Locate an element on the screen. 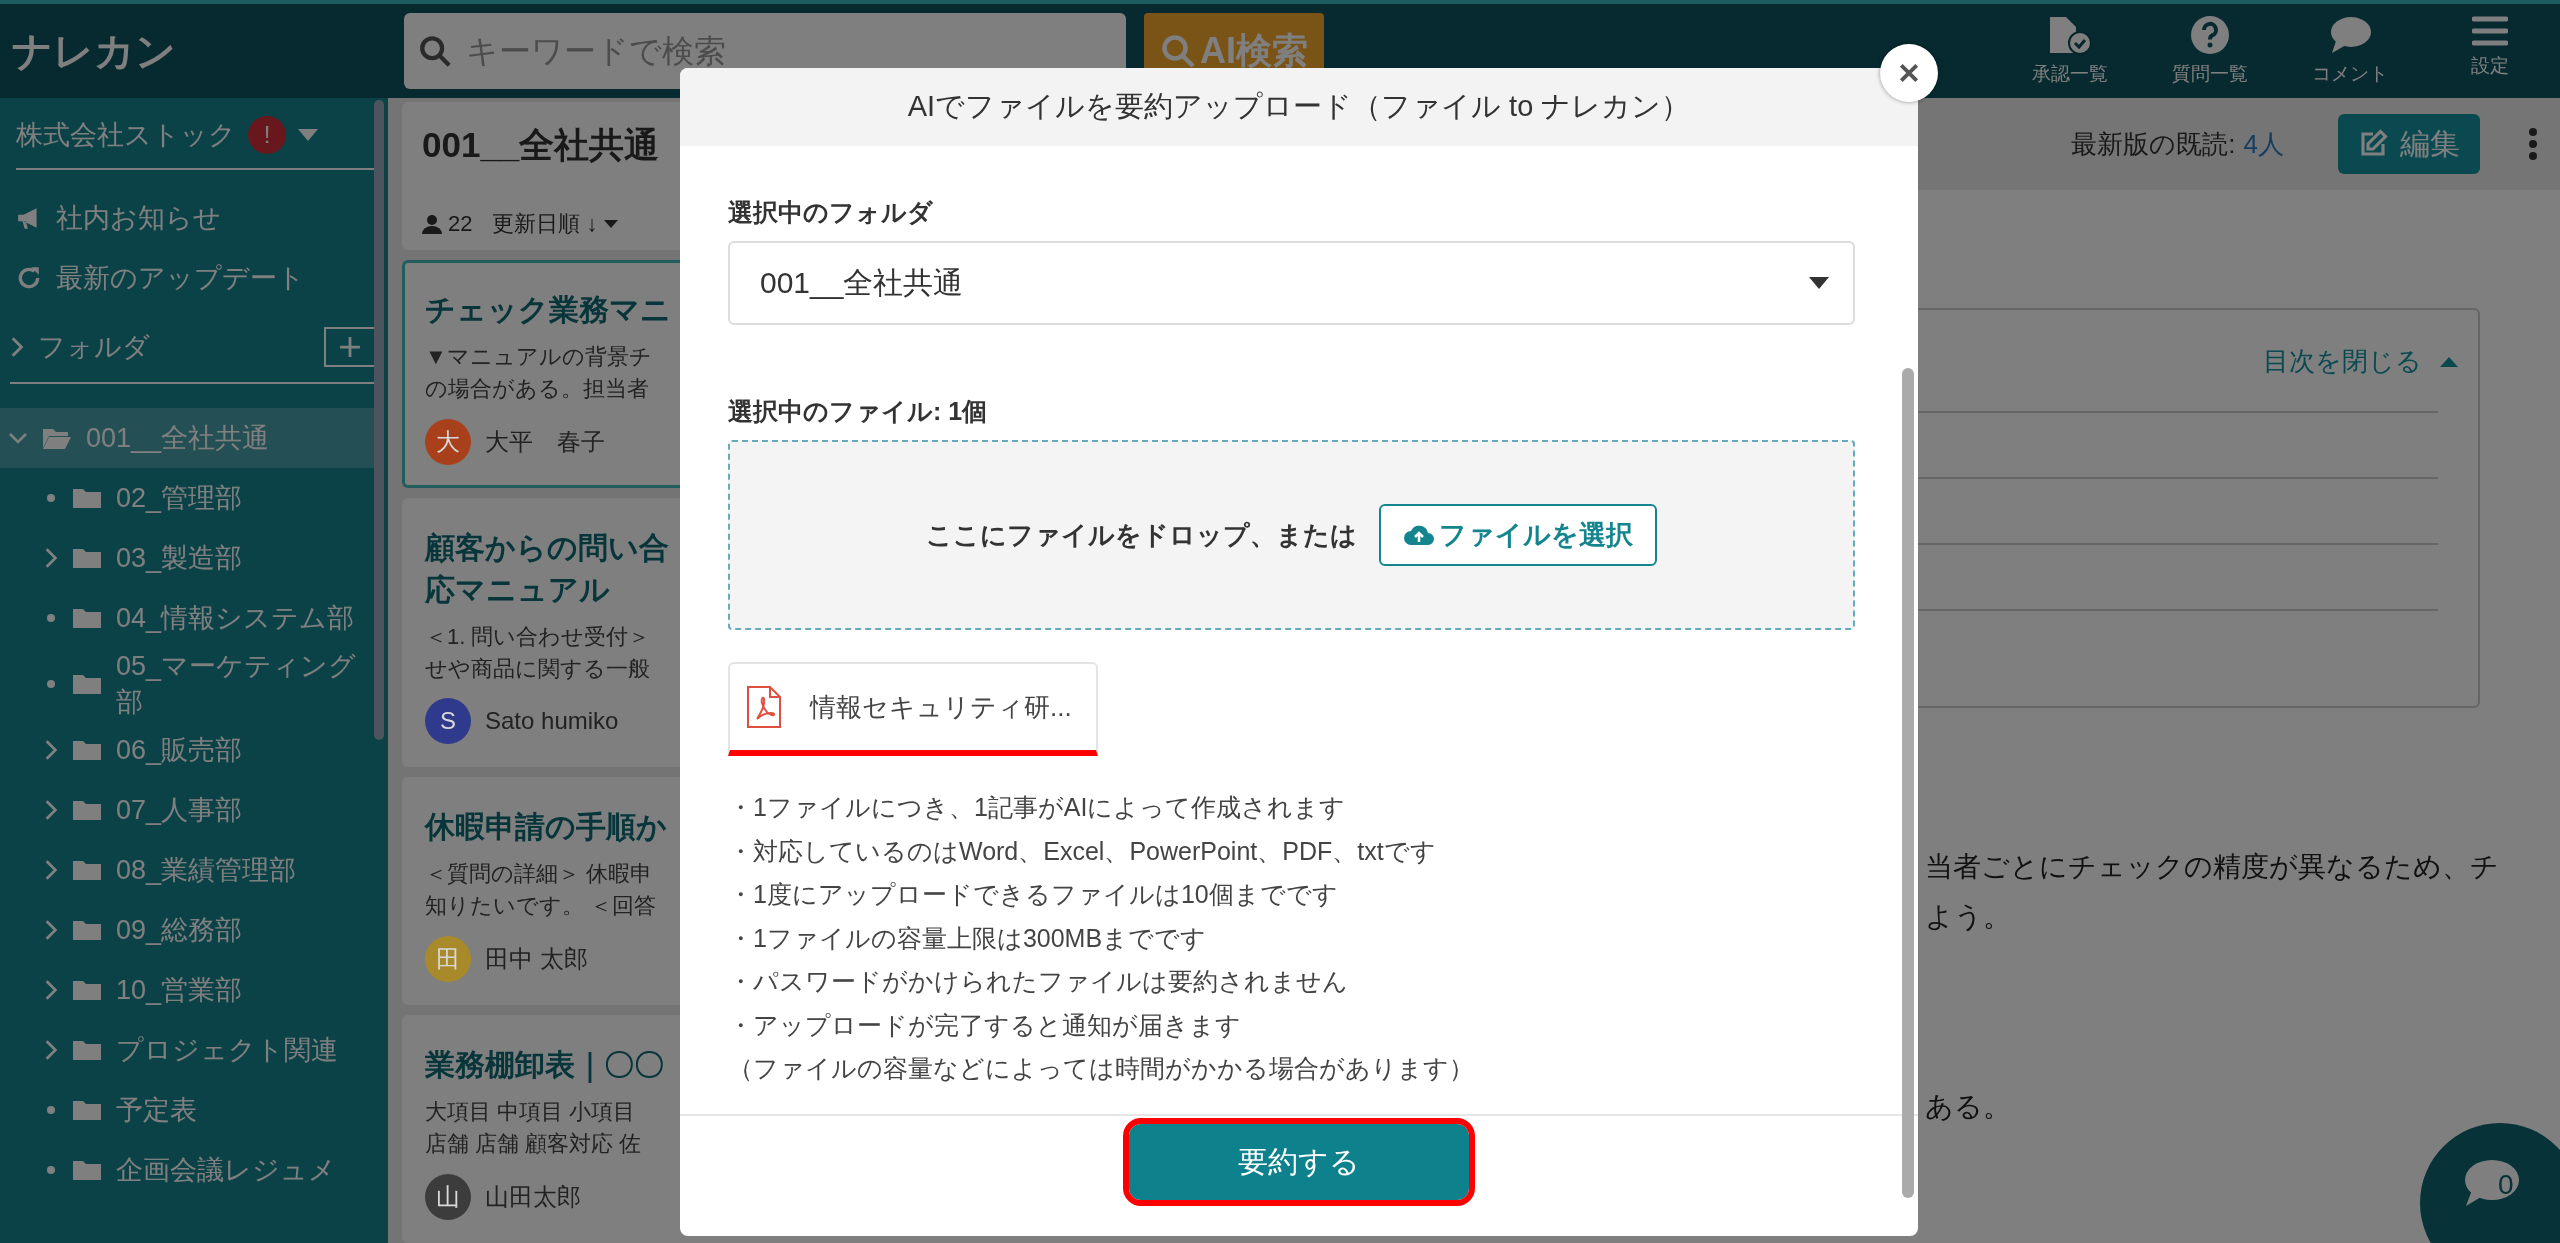  note-text: ・1度にアップロードできるファイルは10個までです is located at coordinates (1033, 894).